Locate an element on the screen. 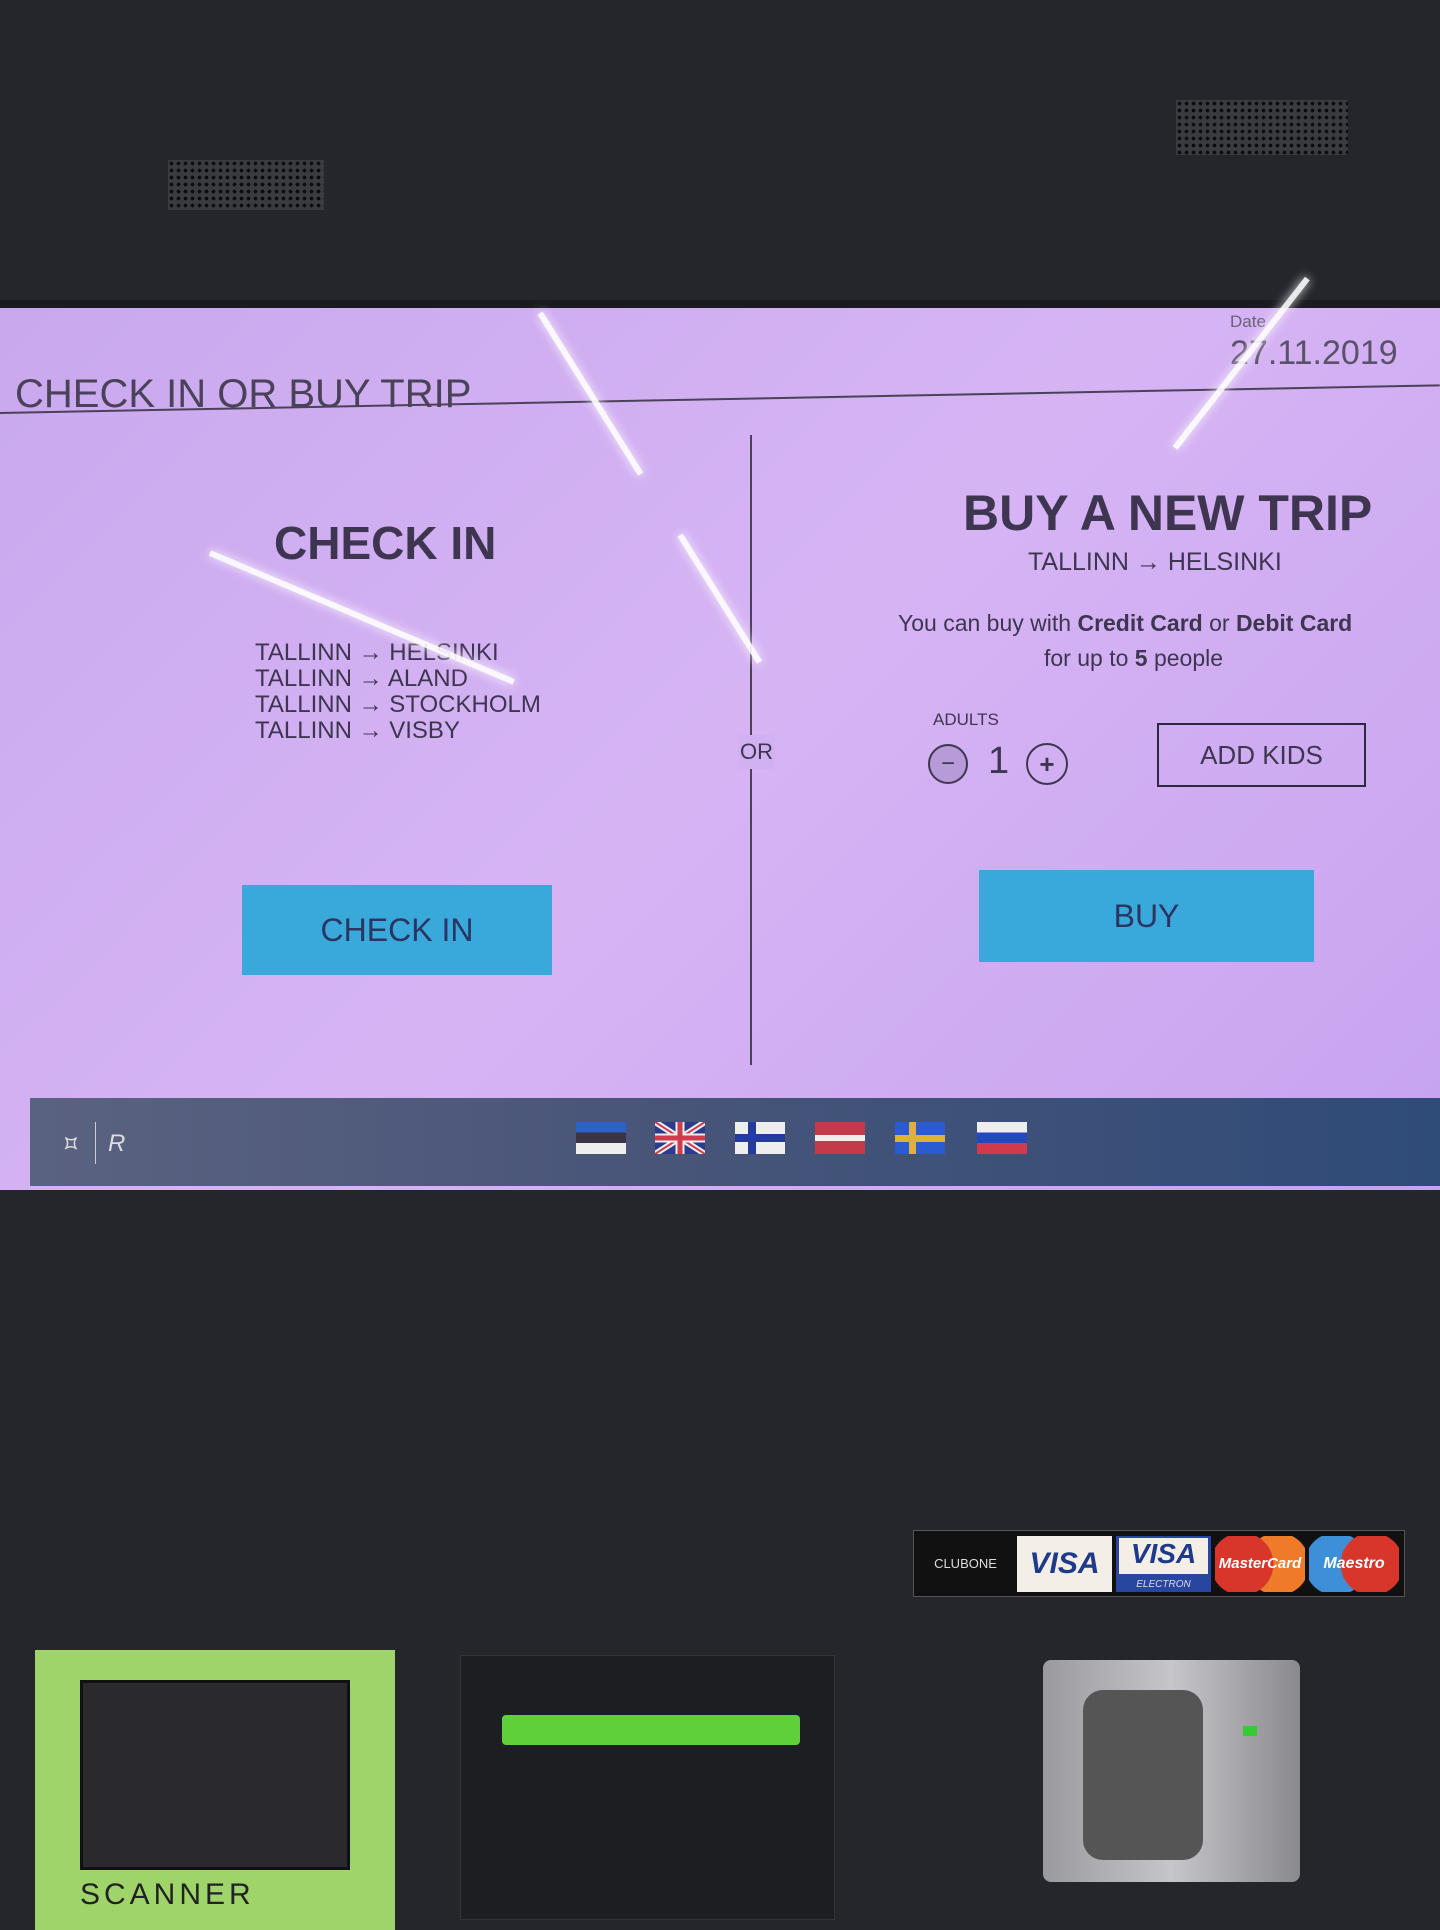 This screenshot has height=1930, width=1440. flag-estonian-icon is located at coordinates (601, 1138).